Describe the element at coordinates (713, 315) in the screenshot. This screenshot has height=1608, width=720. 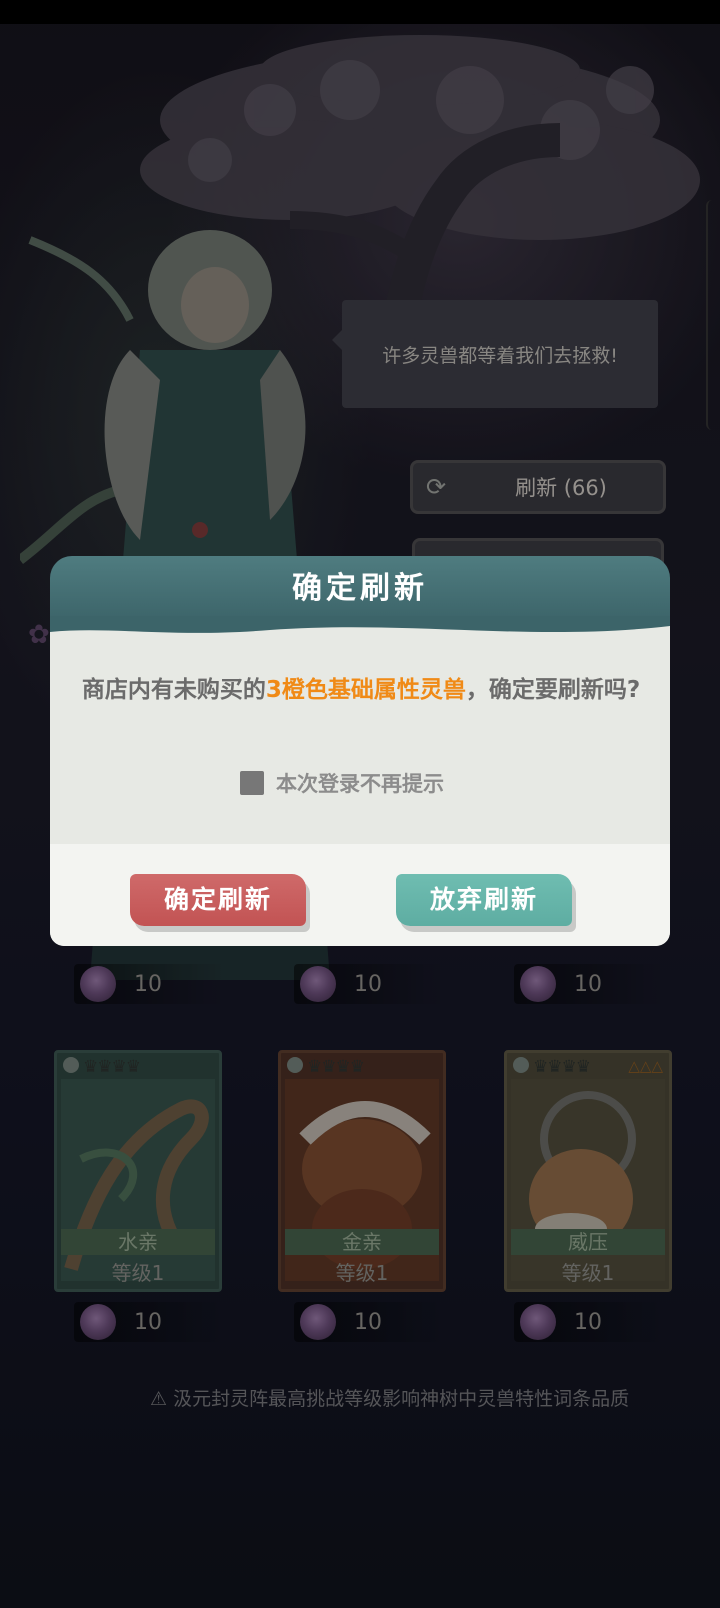
I see `side-panel-edge` at that location.